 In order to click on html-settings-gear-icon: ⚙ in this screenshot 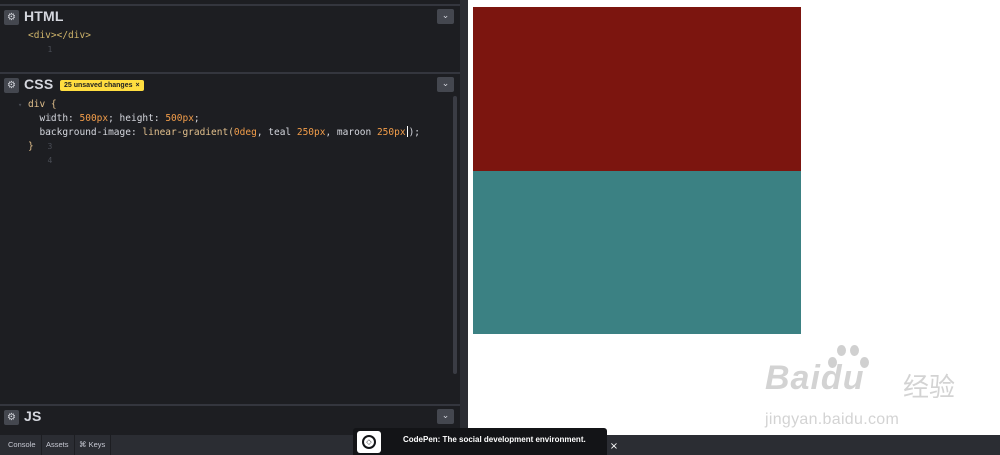, I will do `click(11, 17)`.